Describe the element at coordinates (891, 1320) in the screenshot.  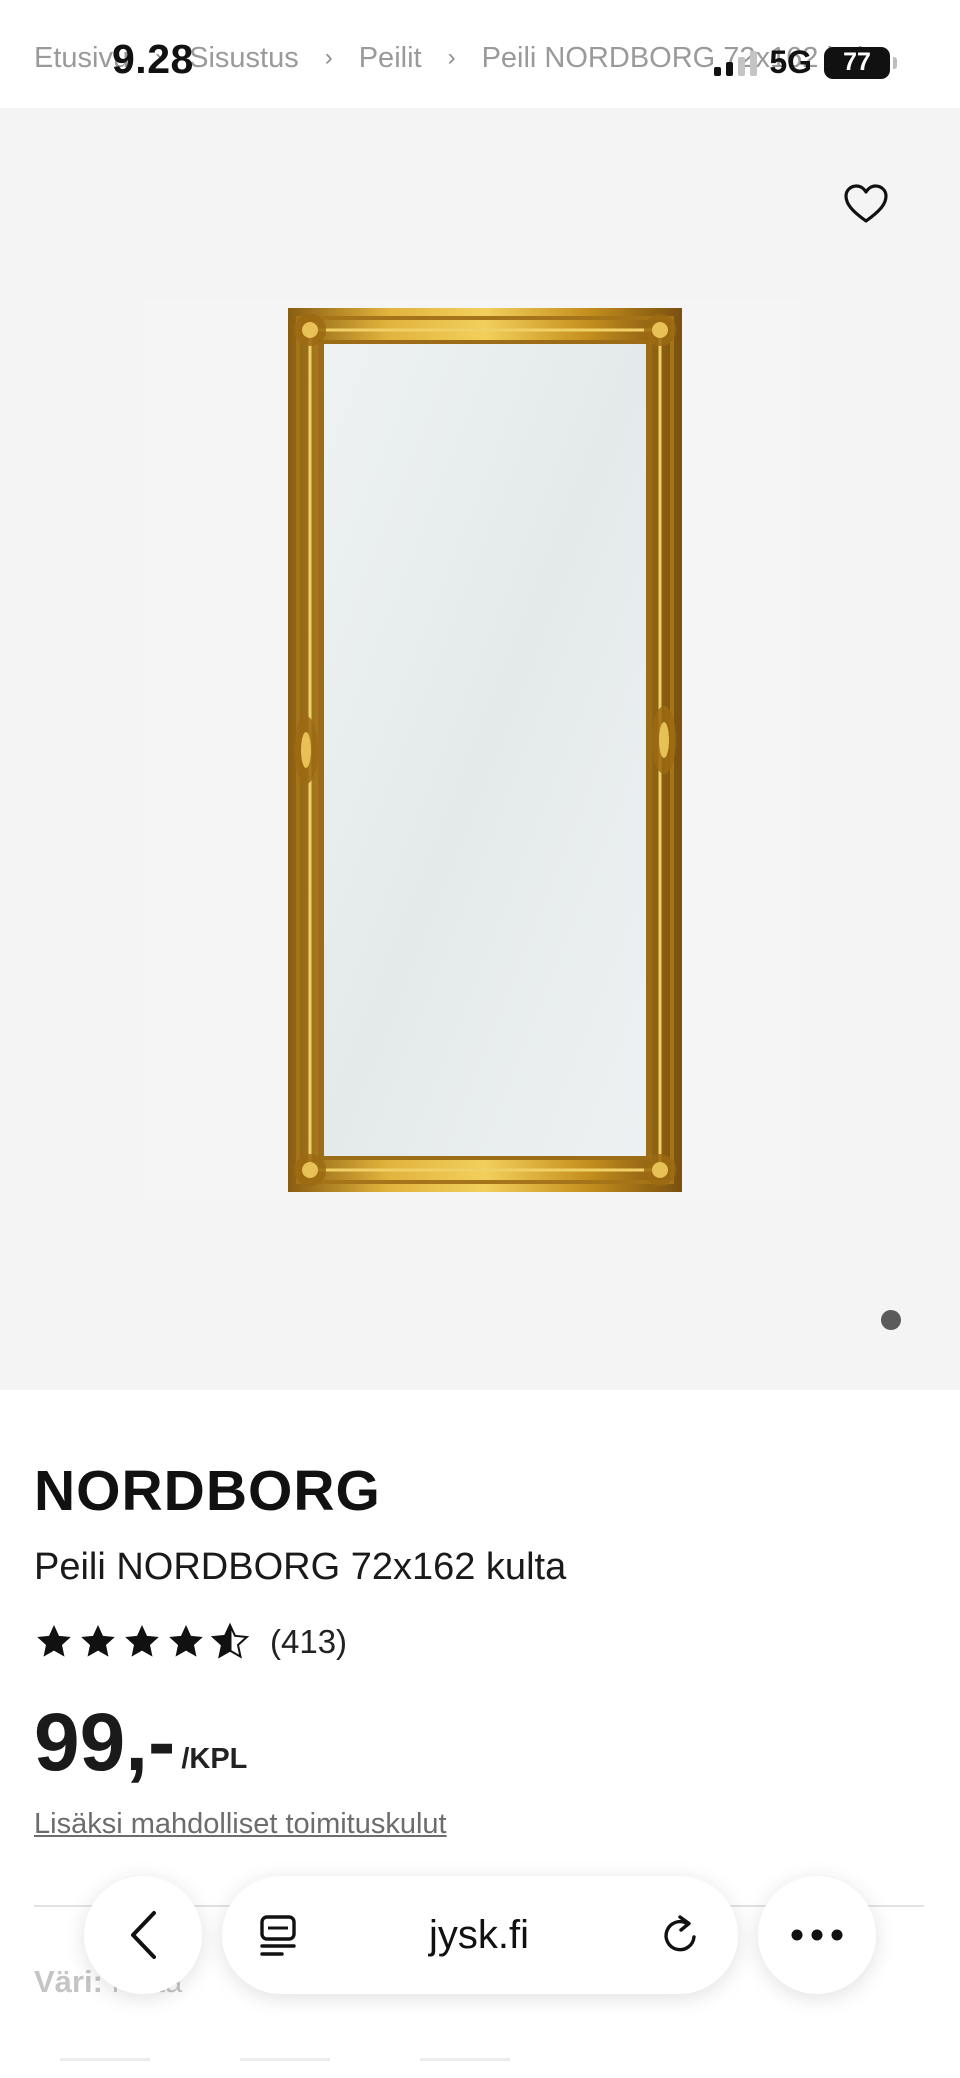
I see `gallery-pagination-dot` at that location.